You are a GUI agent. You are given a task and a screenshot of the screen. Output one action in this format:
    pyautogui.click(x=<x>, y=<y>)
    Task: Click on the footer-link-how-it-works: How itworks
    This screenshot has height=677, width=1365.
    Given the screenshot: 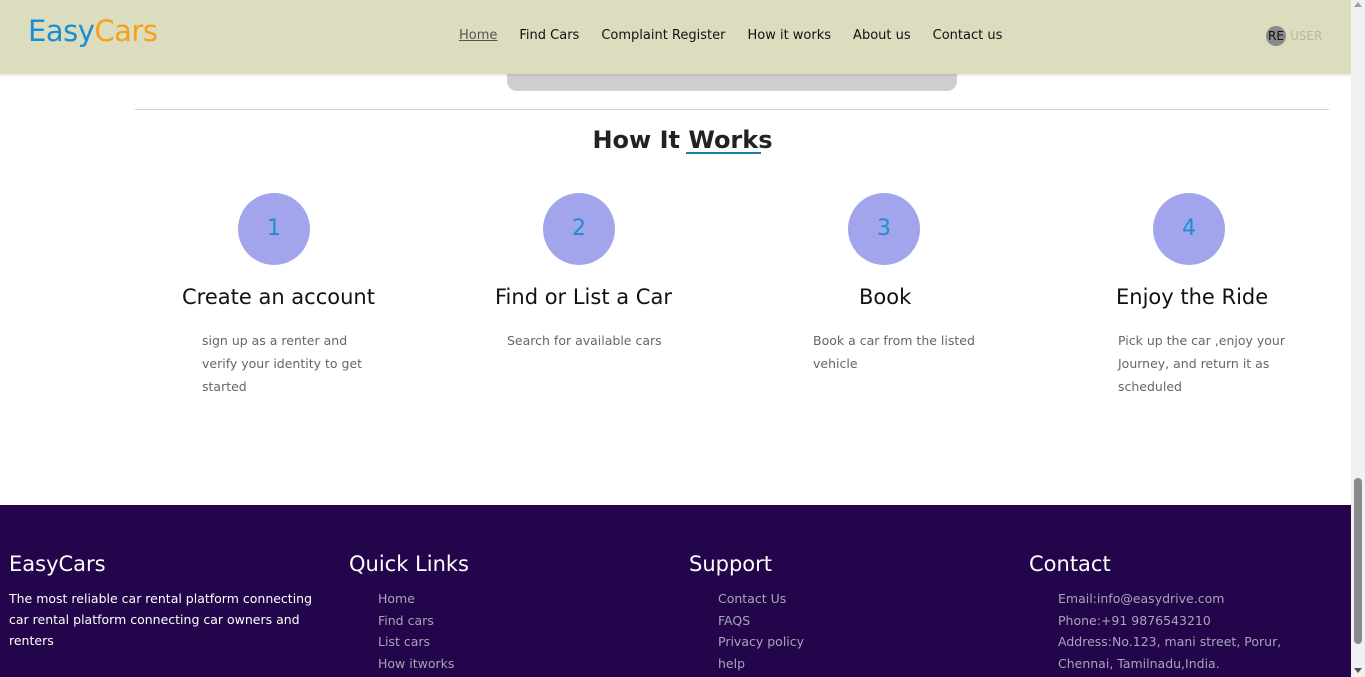 What is the action you would take?
    pyautogui.click(x=423, y=664)
    